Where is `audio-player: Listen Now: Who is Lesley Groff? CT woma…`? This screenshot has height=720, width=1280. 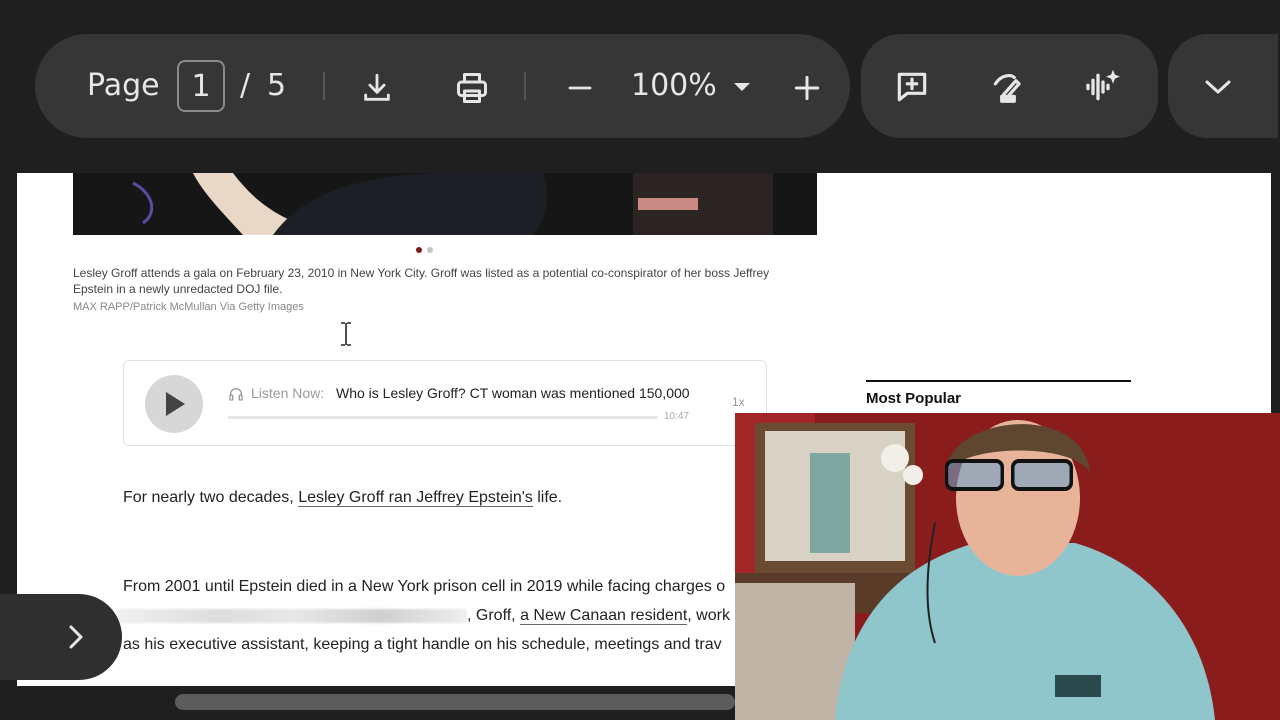 audio-player: Listen Now: Who is Lesley Groff? CT woma… is located at coordinates (445, 403).